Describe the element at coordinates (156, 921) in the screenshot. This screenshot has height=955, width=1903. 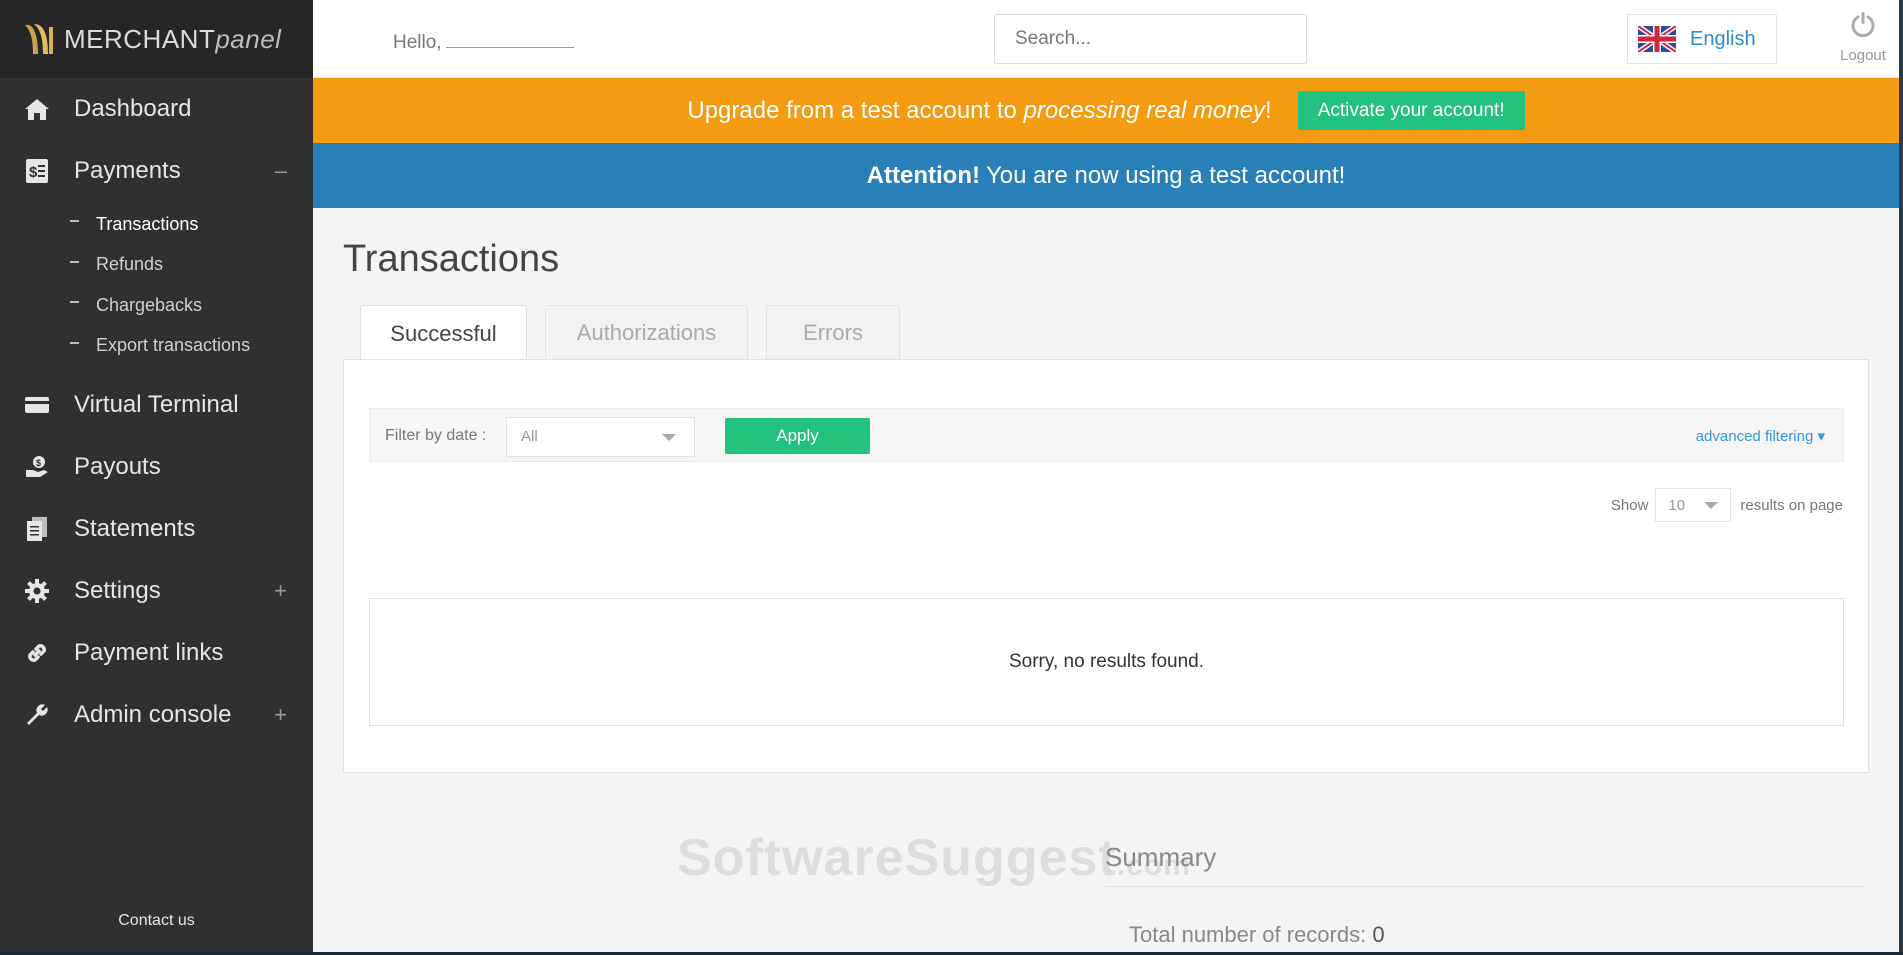
I see `contact-us-link: Contact us` at that location.